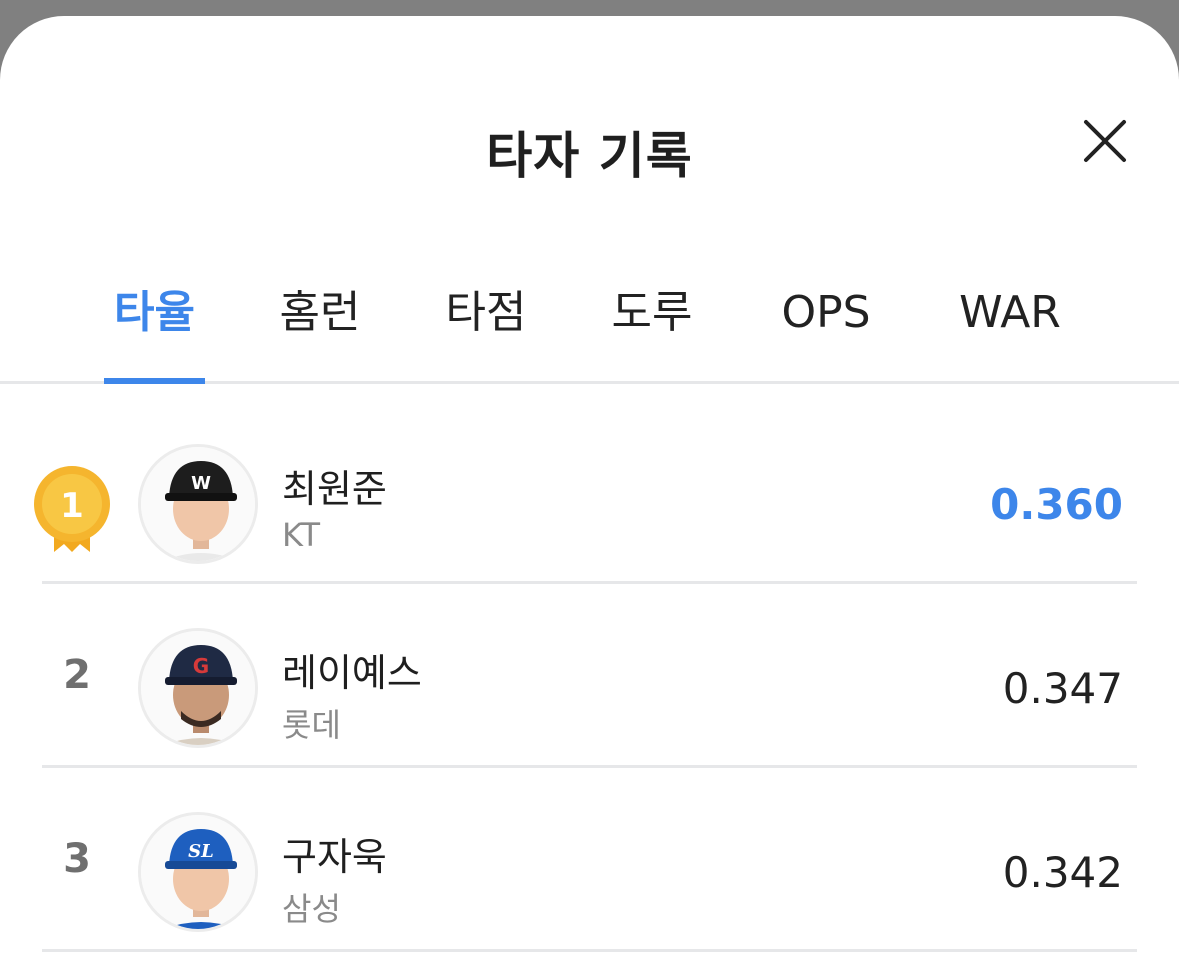 Image resolution: width=1179 pixels, height=976 pixels. What do you see at coordinates (1062, 688) in the screenshot?
I see `stat-value: 0.347` at bounding box center [1062, 688].